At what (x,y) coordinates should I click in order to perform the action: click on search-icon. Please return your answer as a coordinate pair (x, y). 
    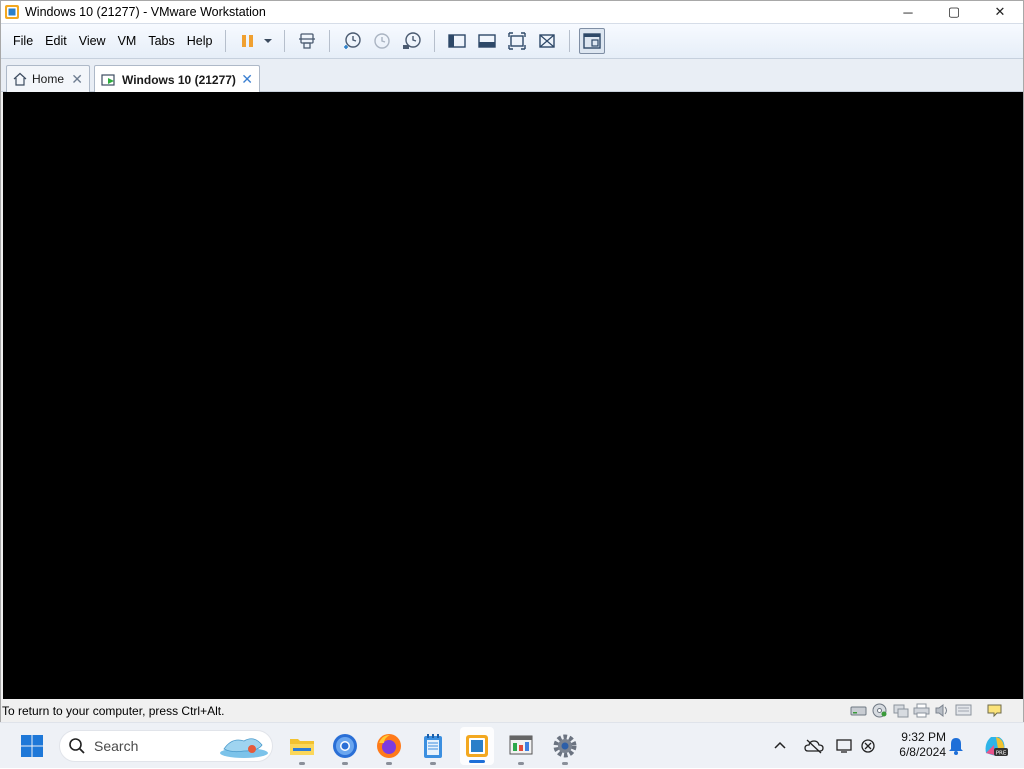
    Looking at the image, I should click on (77, 746).